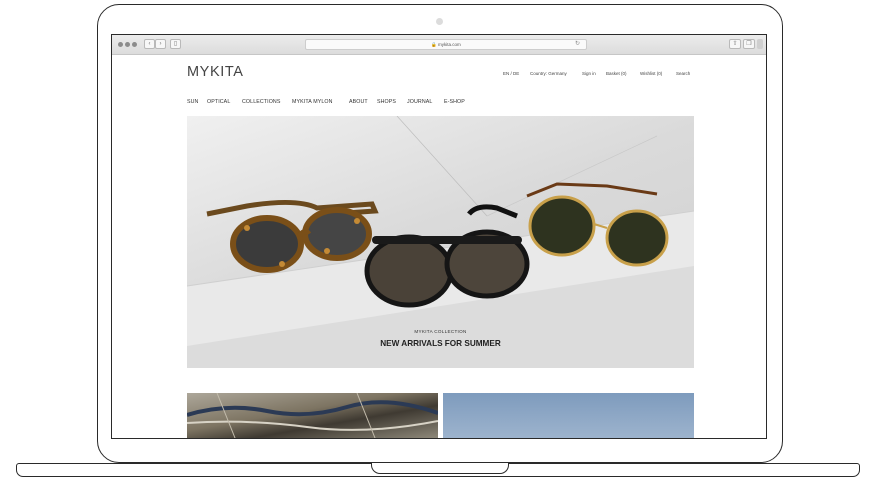 The width and height of the screenshot is (870, 481). I want to click on search-link: Search, so click(683, 73).